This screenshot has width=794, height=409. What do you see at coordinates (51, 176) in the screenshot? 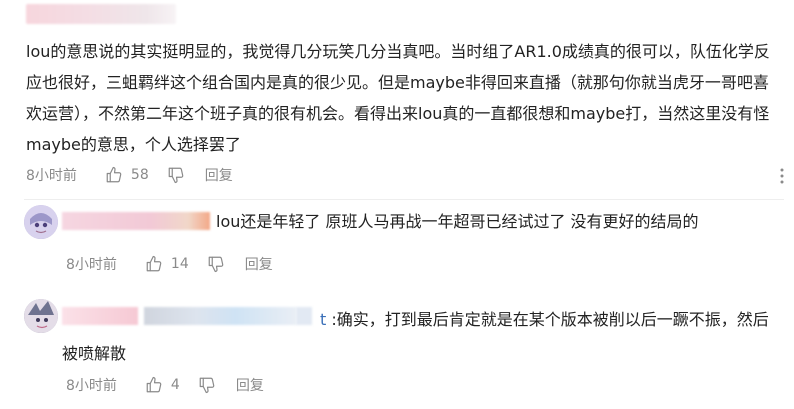
I see `comment-time: 8小时前` at bounding box center [51, 176].